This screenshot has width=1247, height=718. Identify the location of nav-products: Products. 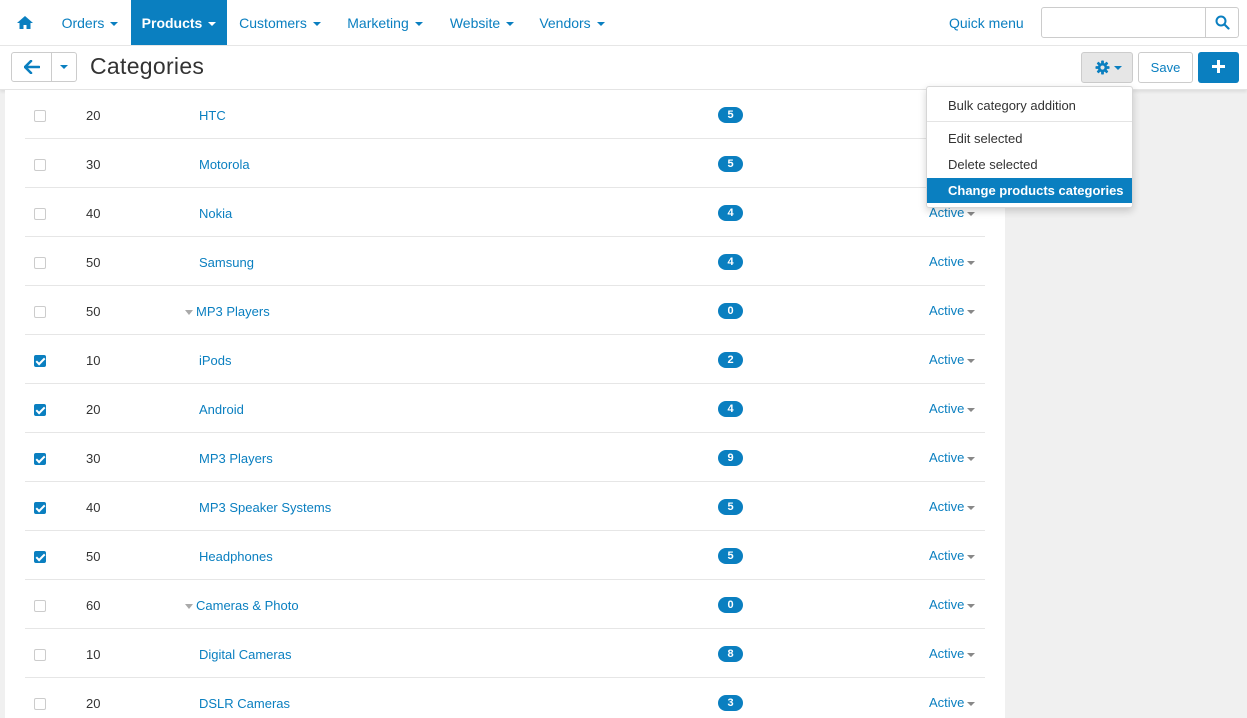
(179, 22).